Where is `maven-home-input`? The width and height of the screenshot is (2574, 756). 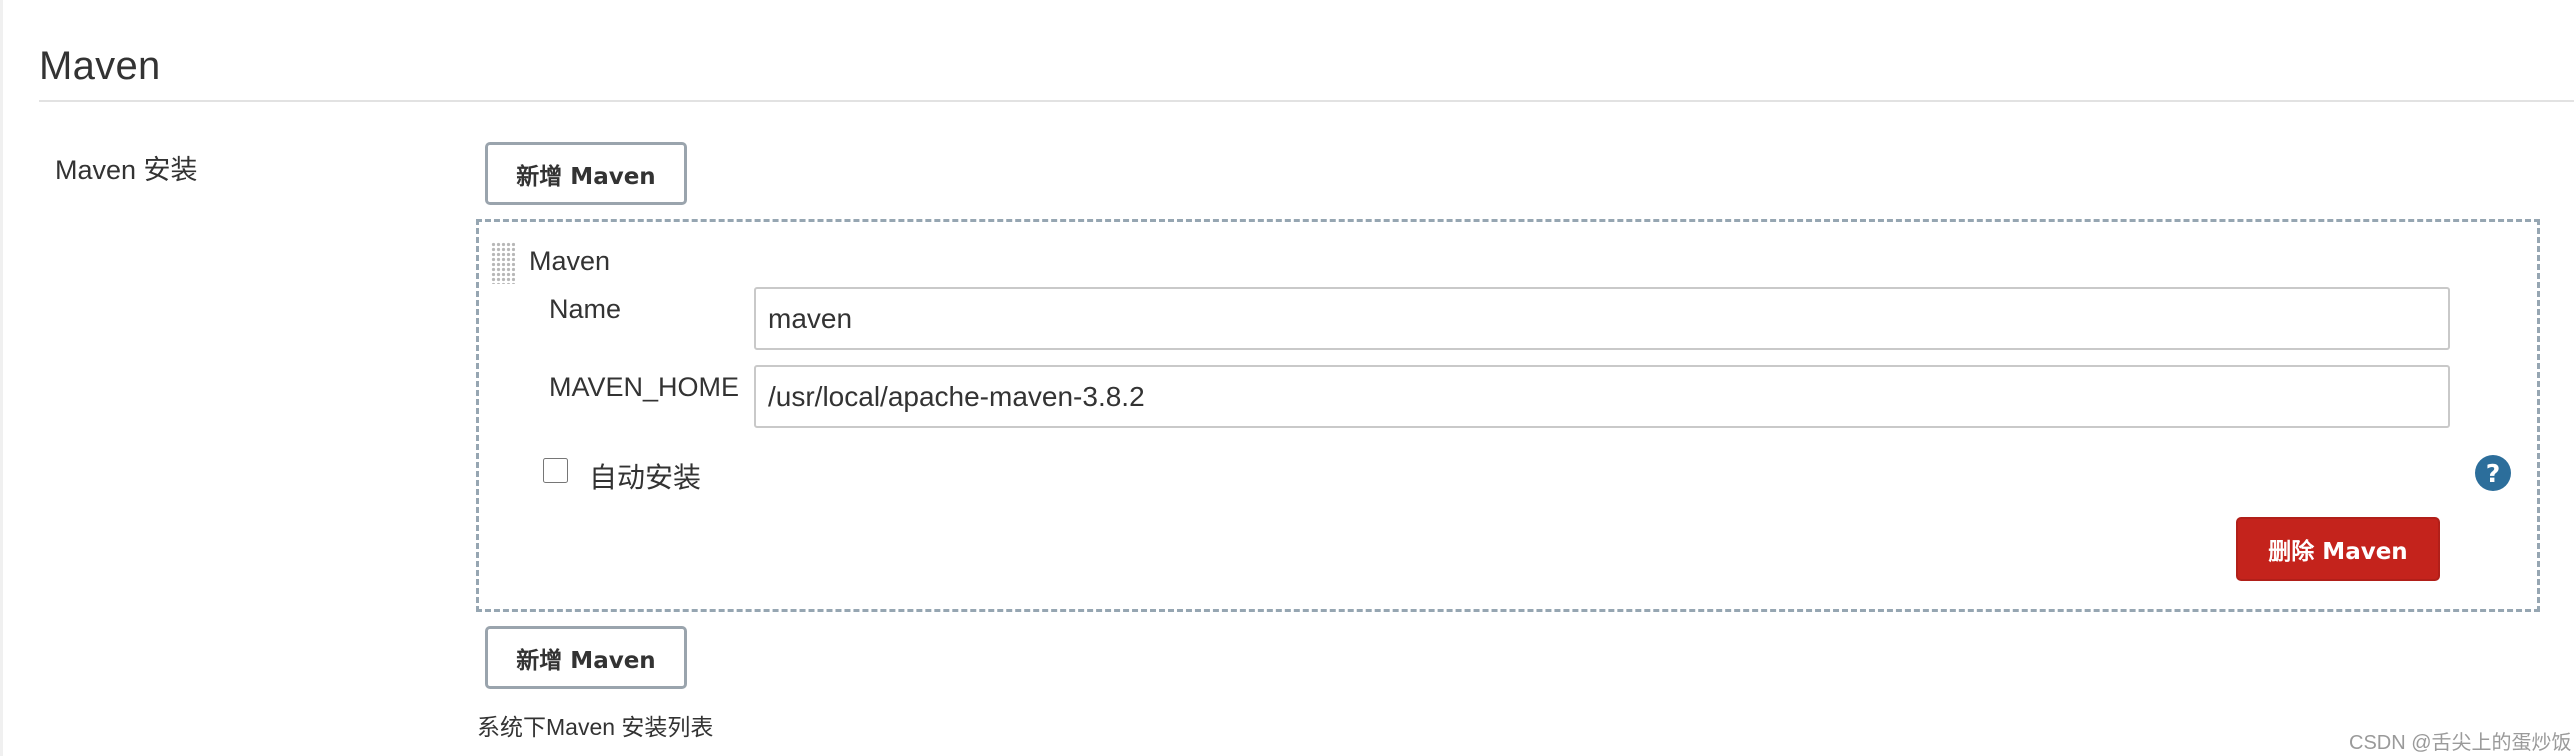 maven-home-input is located at coordinates (1602, 396).